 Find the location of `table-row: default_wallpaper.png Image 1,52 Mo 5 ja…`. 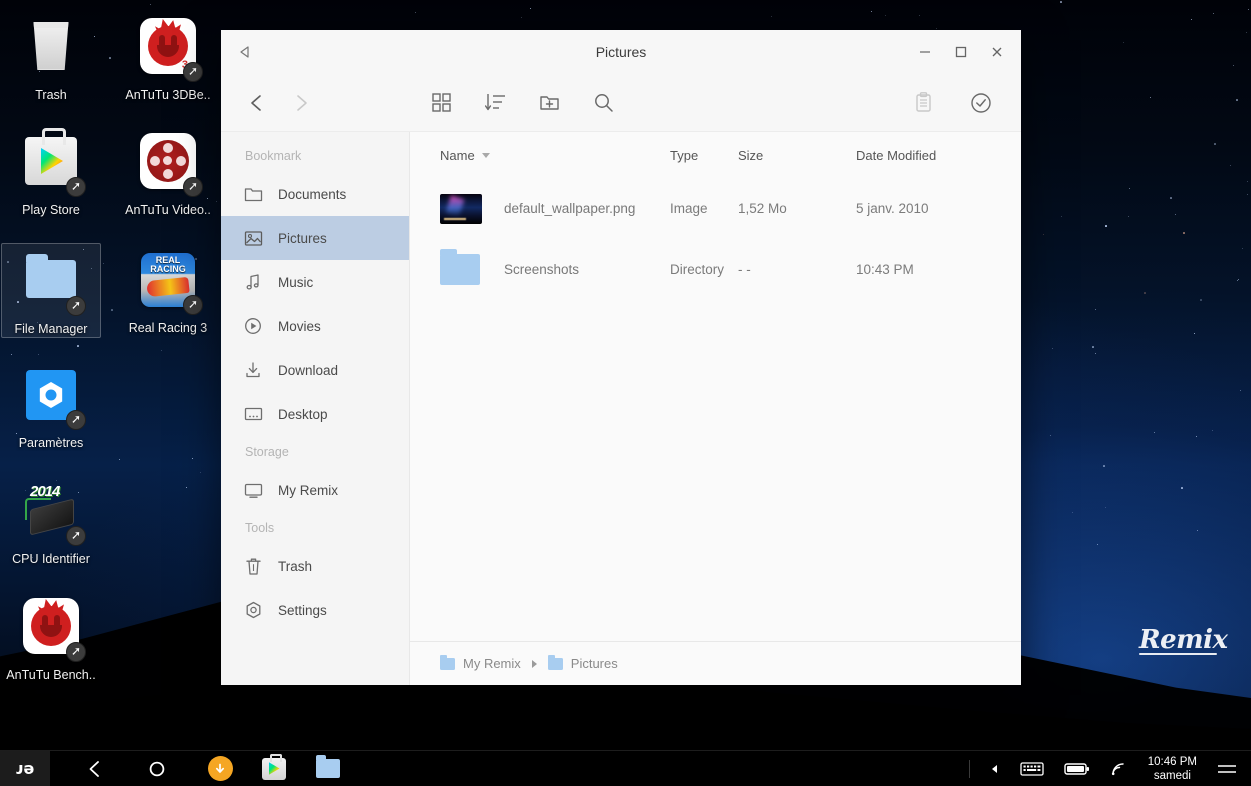

table-row: default_wallpaper.png Image 1,52 Mo 5 ja… is located at coordinates (715, 208).